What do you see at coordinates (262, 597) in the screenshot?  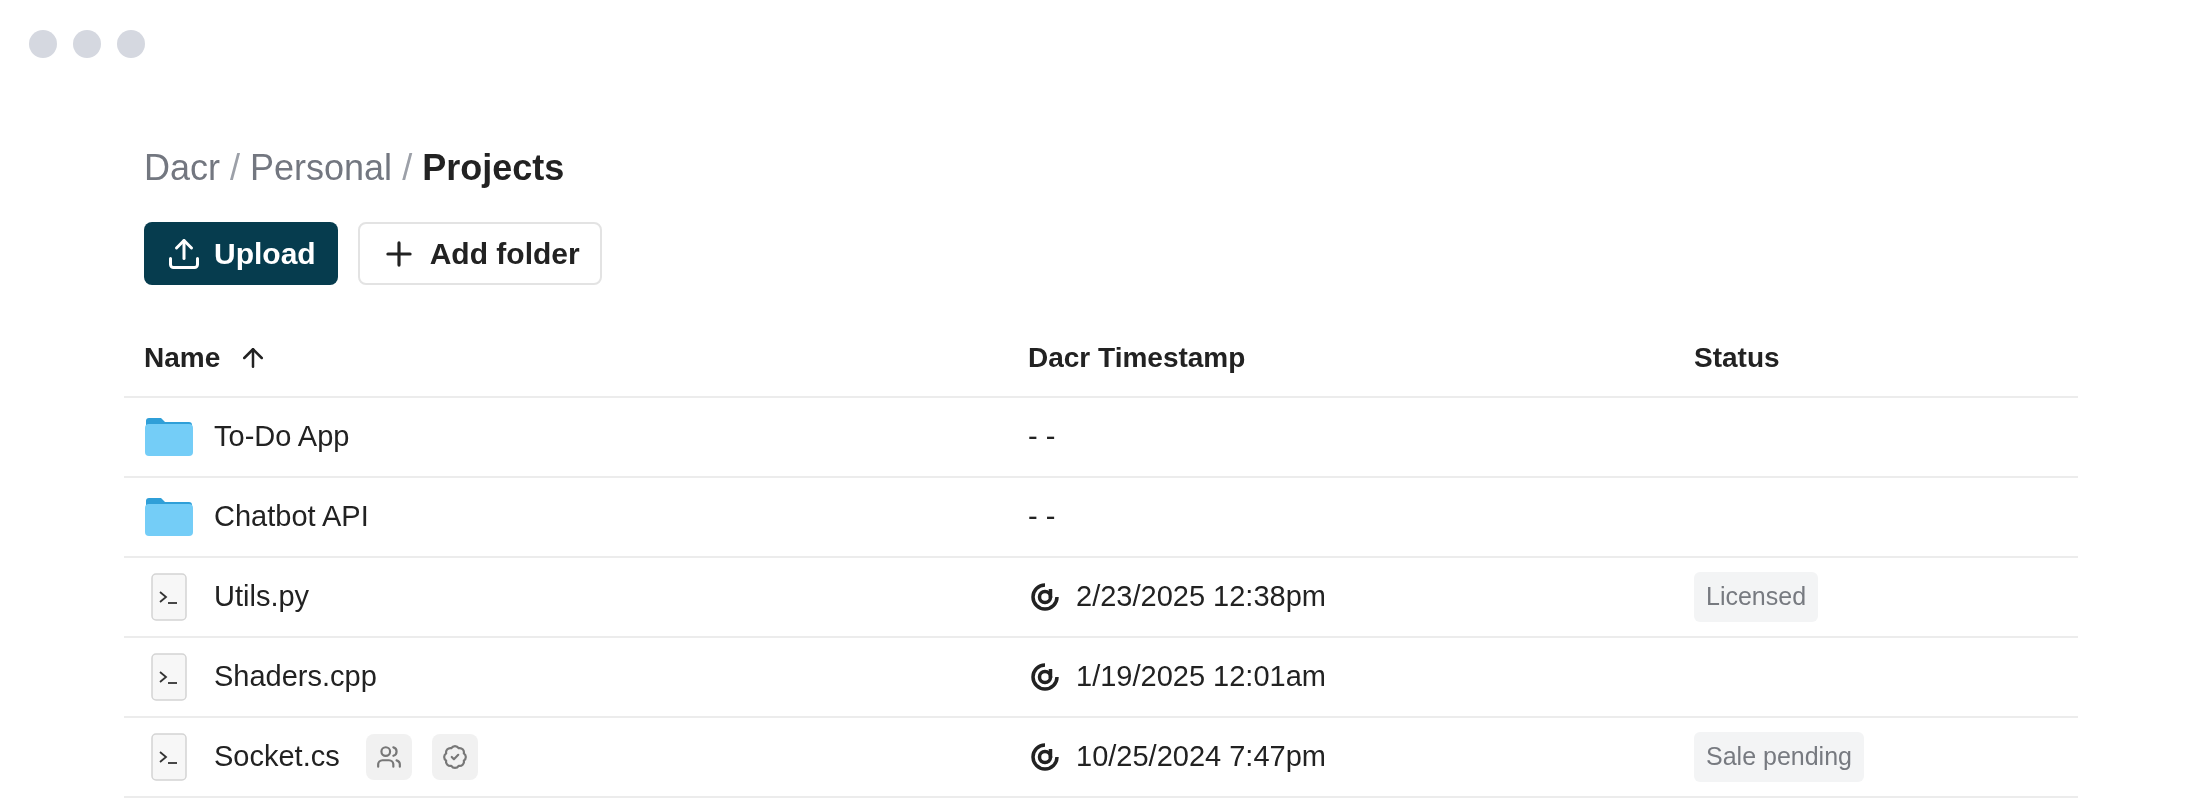 I see `file-name: Utils.py` at bounding box center [262, 597].